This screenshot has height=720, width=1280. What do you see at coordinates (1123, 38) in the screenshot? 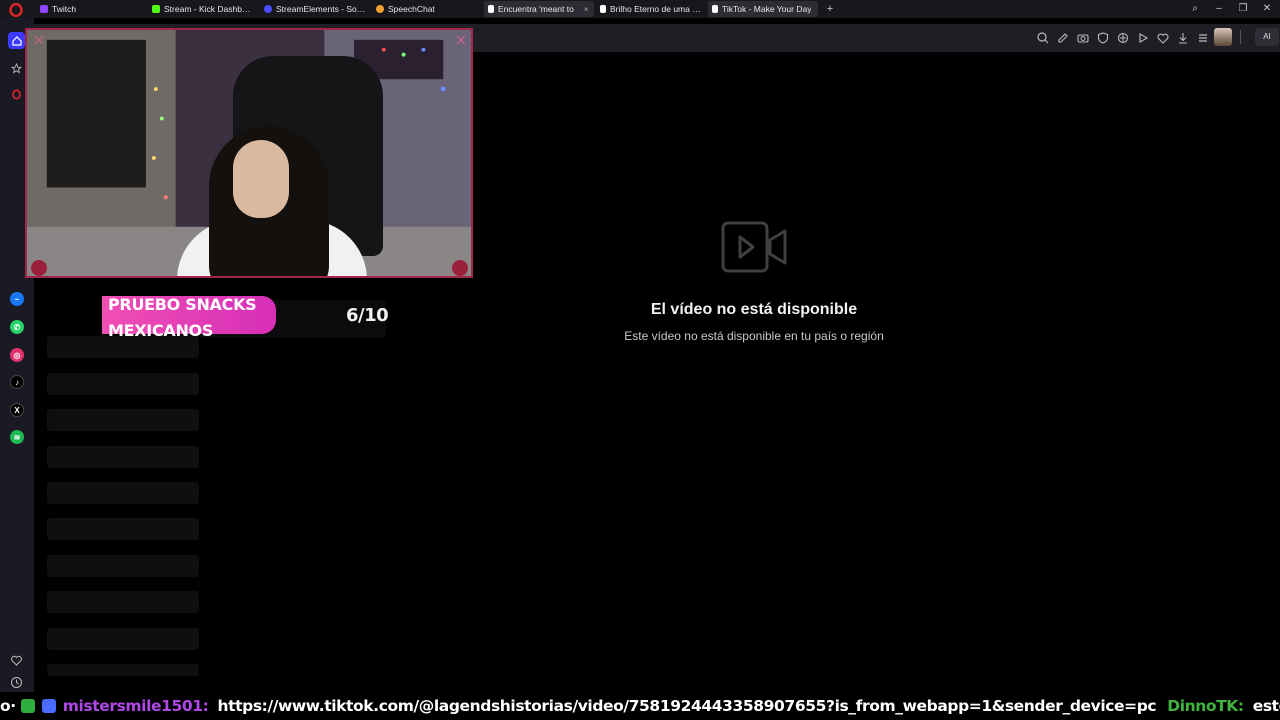
I see `vpn-icon` at bounding box center [1123, 38].